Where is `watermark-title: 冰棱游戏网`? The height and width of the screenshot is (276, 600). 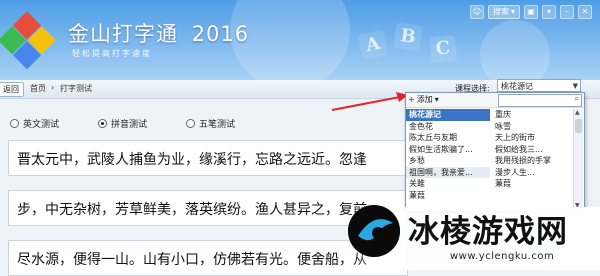 watermark-title: 冰棱游戏网 is located at coordinates (488, 232).